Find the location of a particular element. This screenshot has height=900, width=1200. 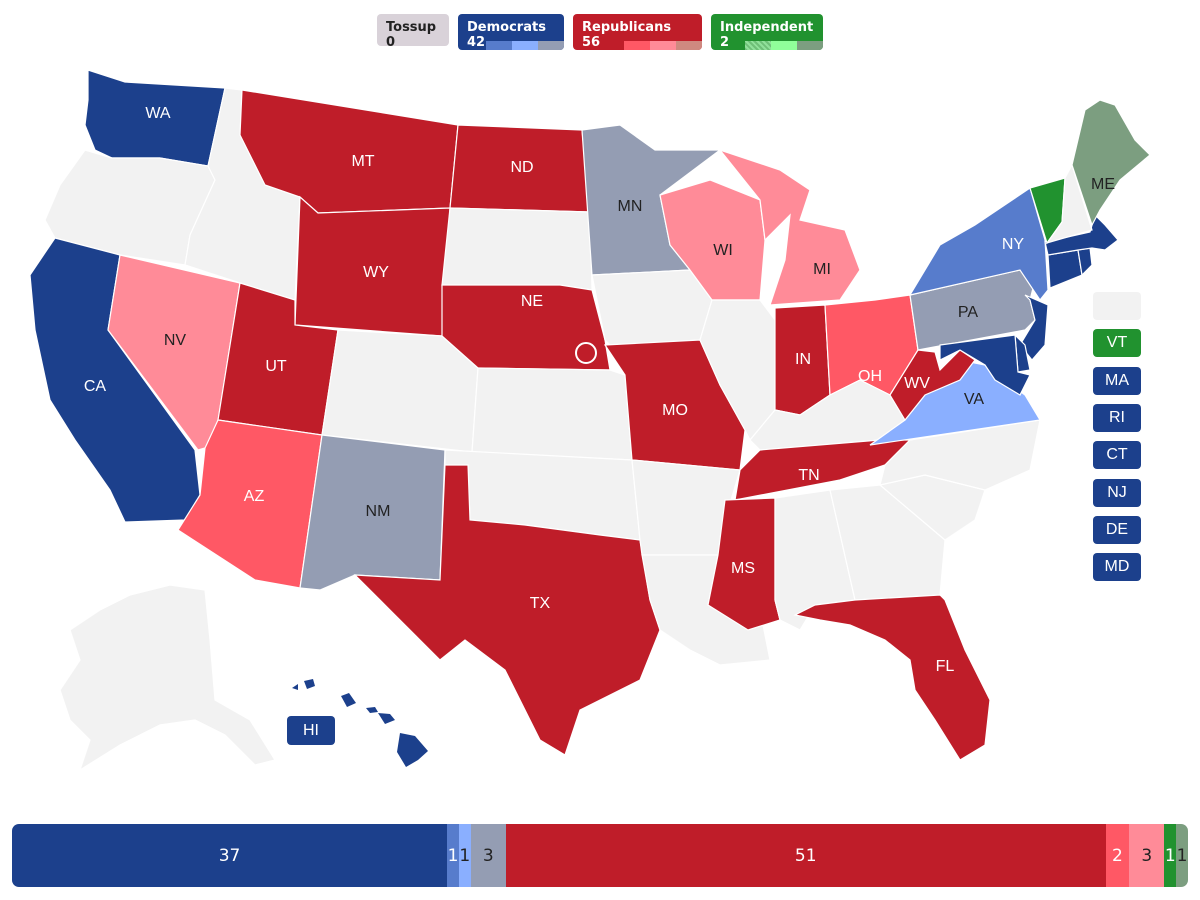

bar-segment-dem-tilt: 3 is located at coordinates (488, 855).